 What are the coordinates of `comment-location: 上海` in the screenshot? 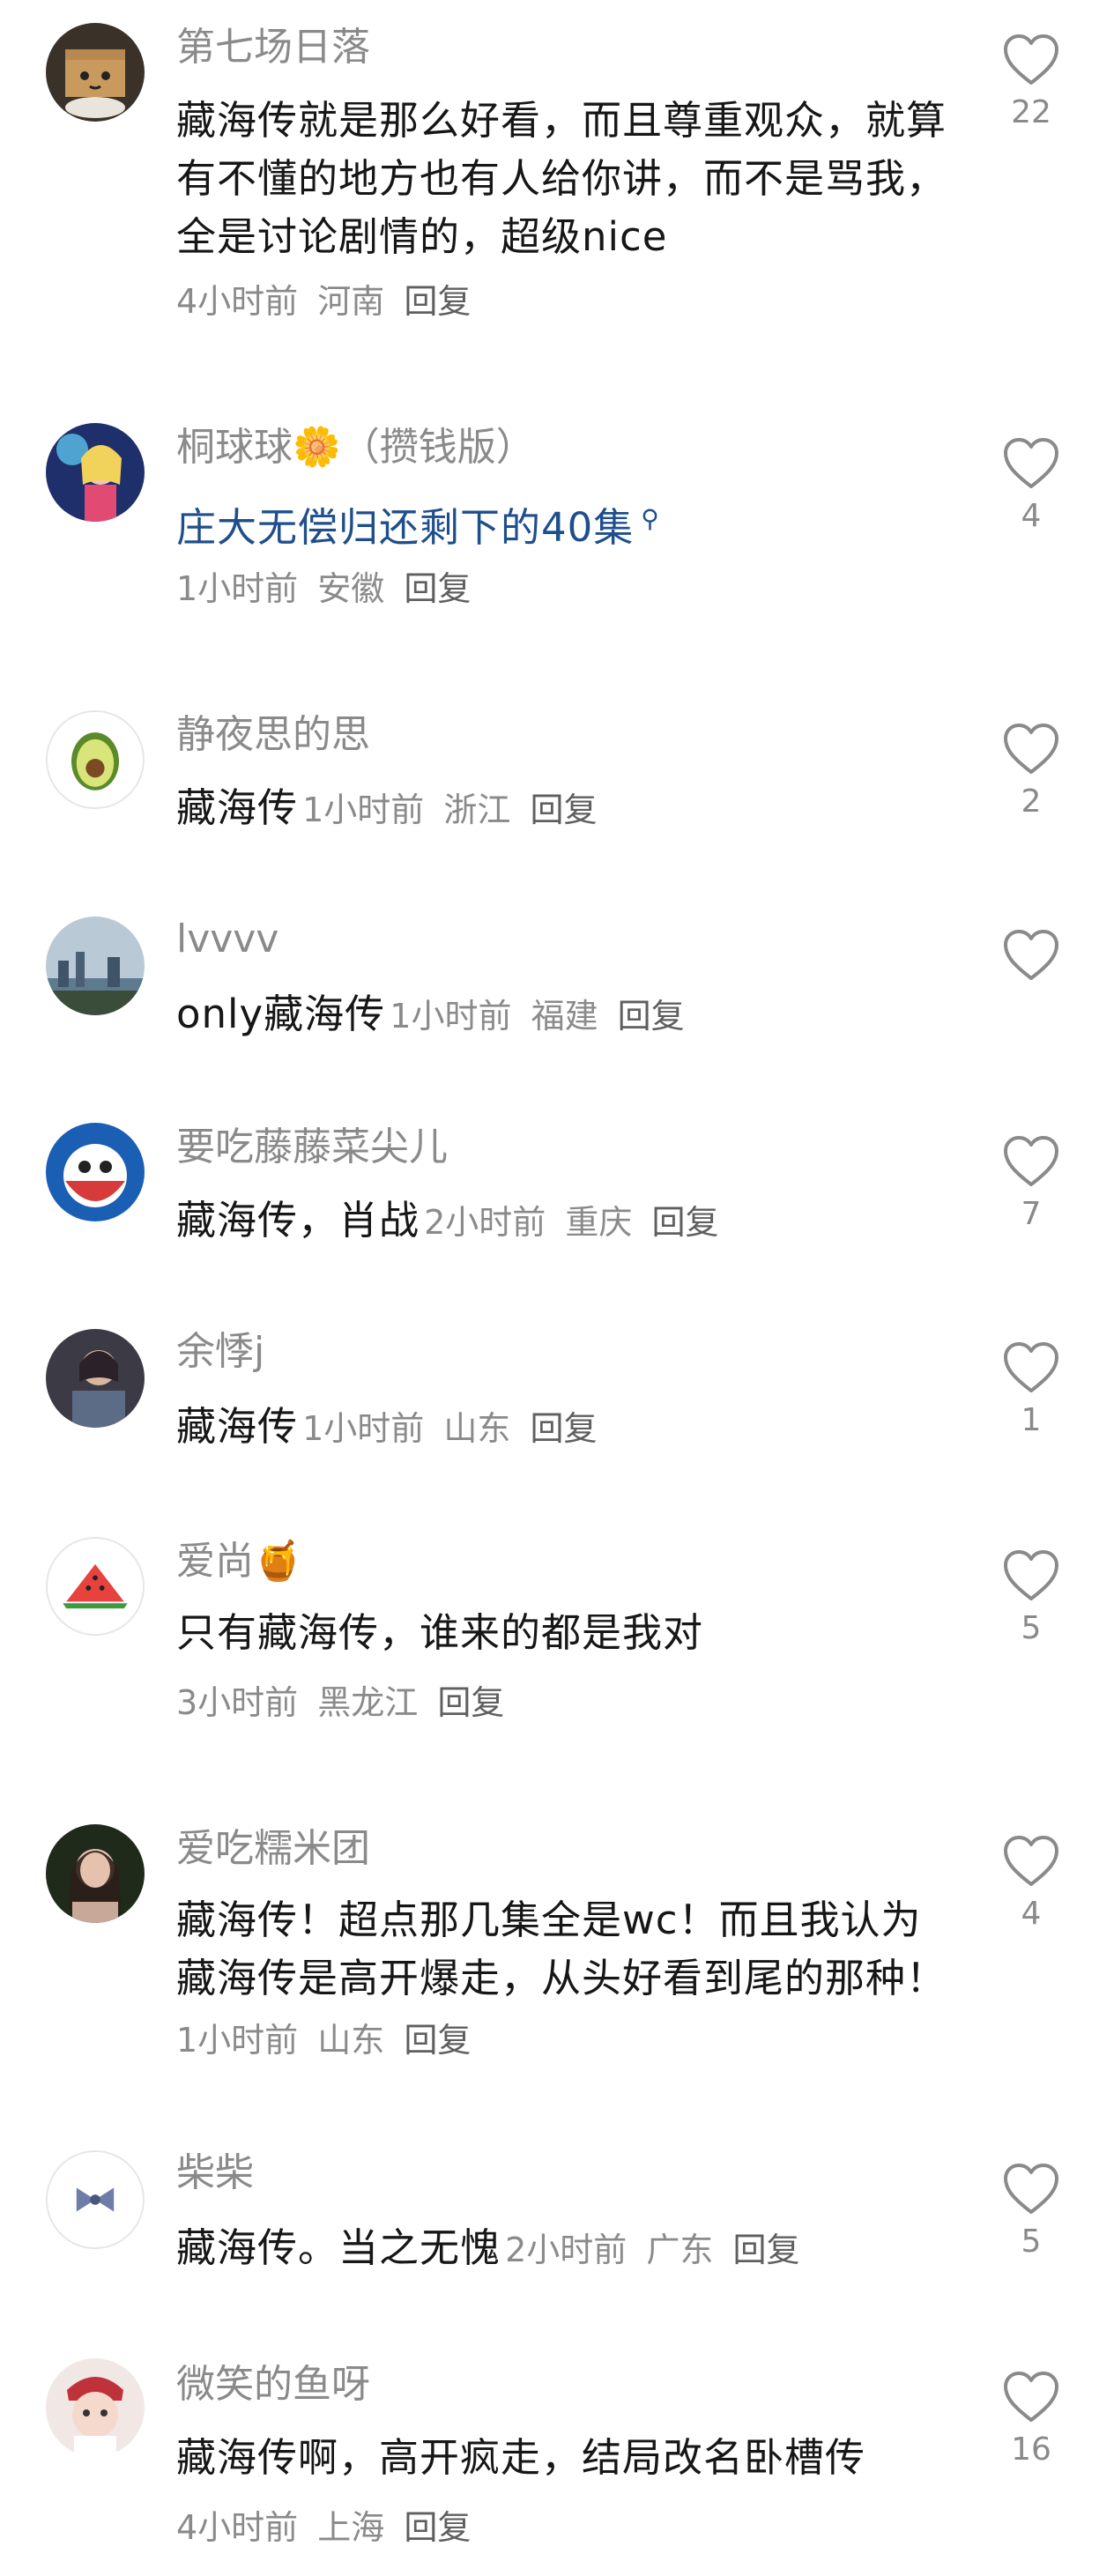 It's located at (351, 2527).